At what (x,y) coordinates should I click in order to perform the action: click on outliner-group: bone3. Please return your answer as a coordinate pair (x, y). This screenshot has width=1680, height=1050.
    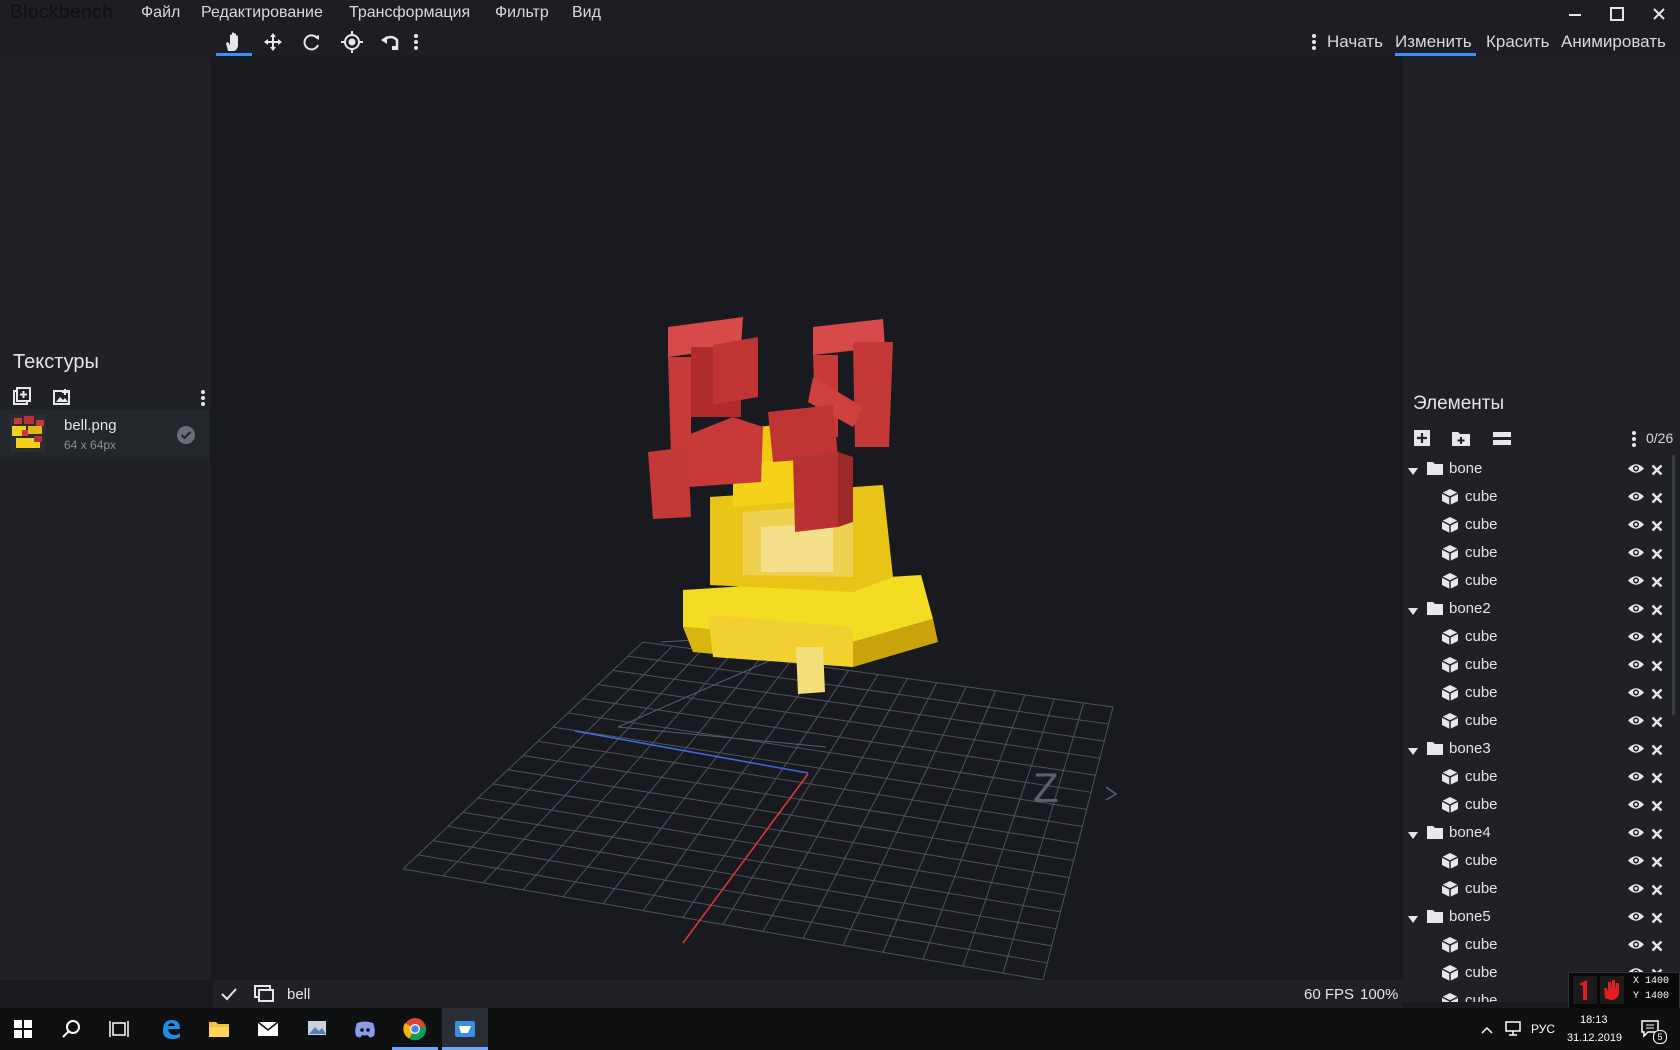
    Looking at the image, I should click on (1538, 749).